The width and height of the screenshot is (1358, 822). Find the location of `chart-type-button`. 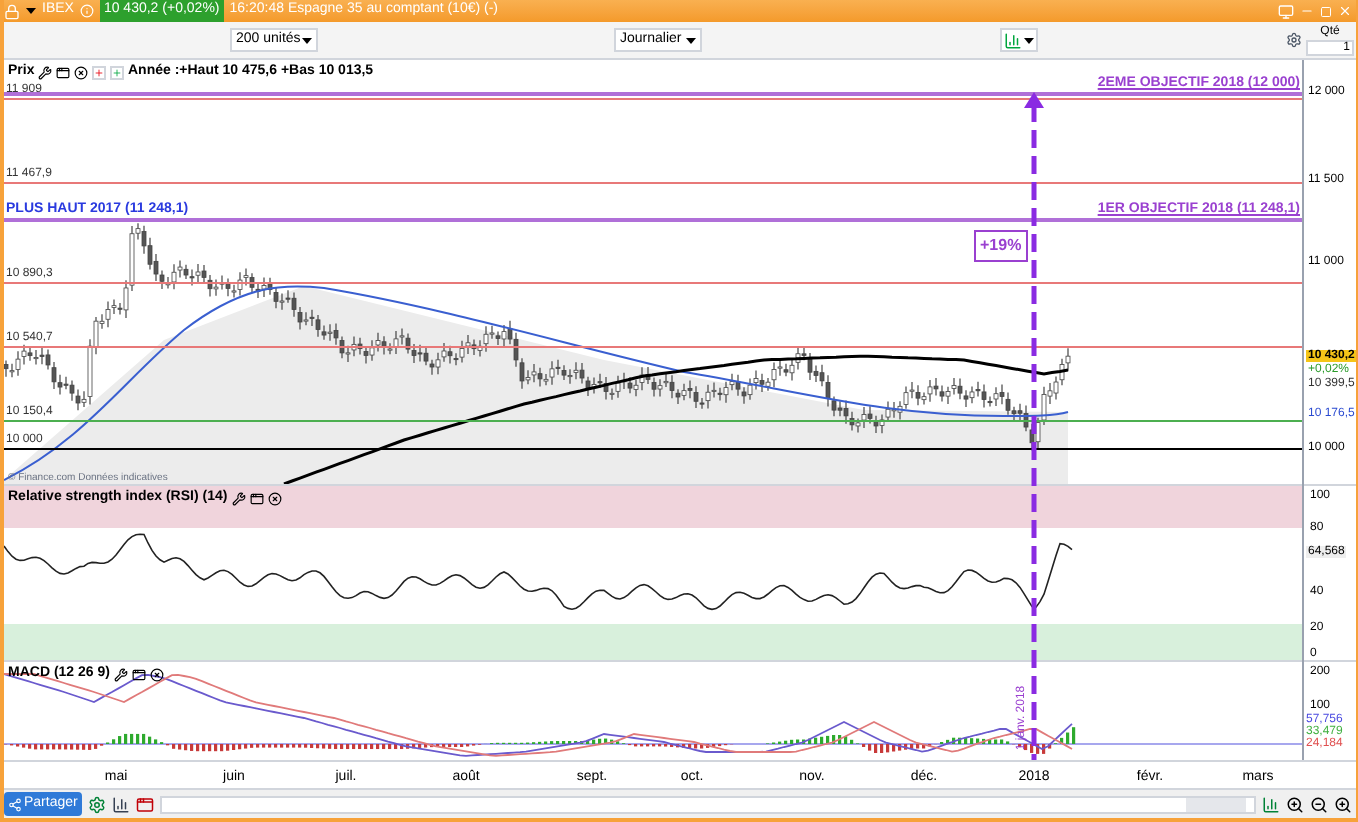

chart-type-button is located at coordinates (1019, 40).